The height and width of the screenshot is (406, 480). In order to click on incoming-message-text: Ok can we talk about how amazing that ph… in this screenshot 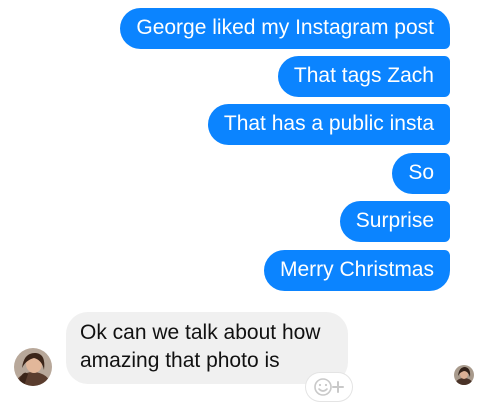, I will do `click(200, 346)`.